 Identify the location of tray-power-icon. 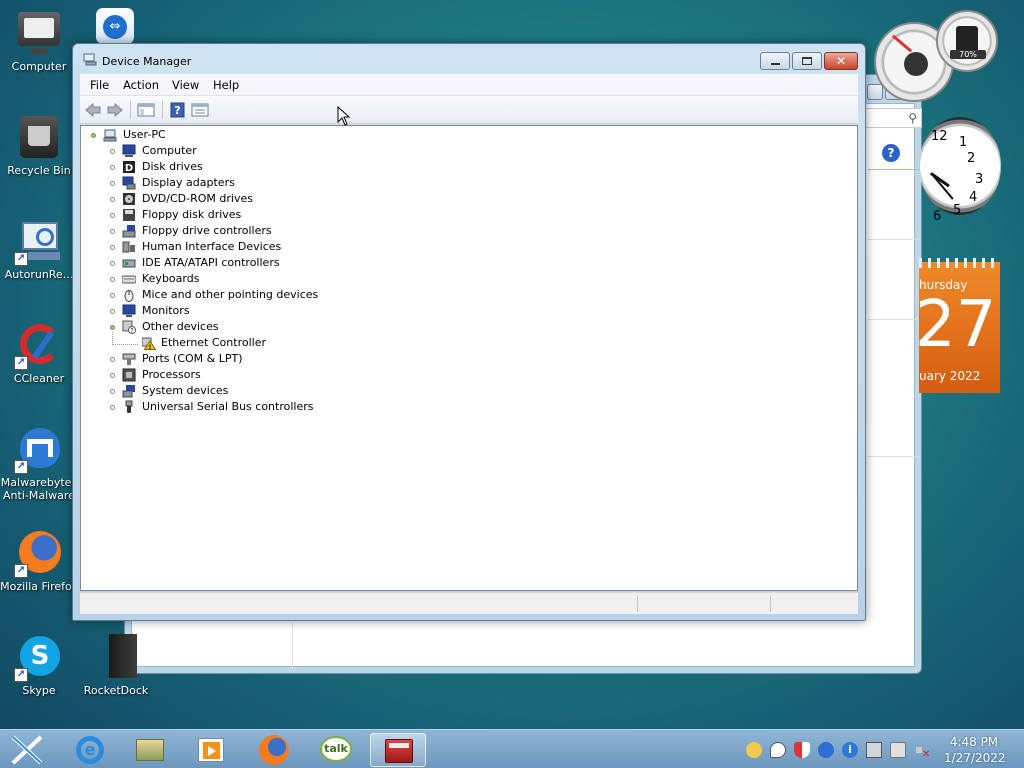
(898, 750).